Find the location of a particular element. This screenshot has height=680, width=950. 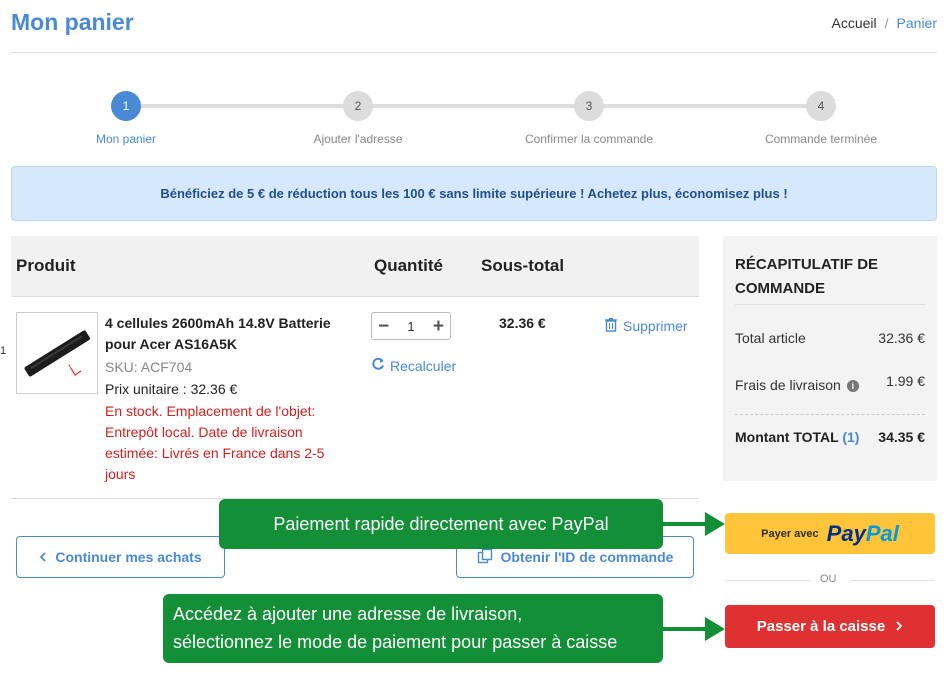

total-label-text: Montant TOTAL is located at coordinates (787, 437).